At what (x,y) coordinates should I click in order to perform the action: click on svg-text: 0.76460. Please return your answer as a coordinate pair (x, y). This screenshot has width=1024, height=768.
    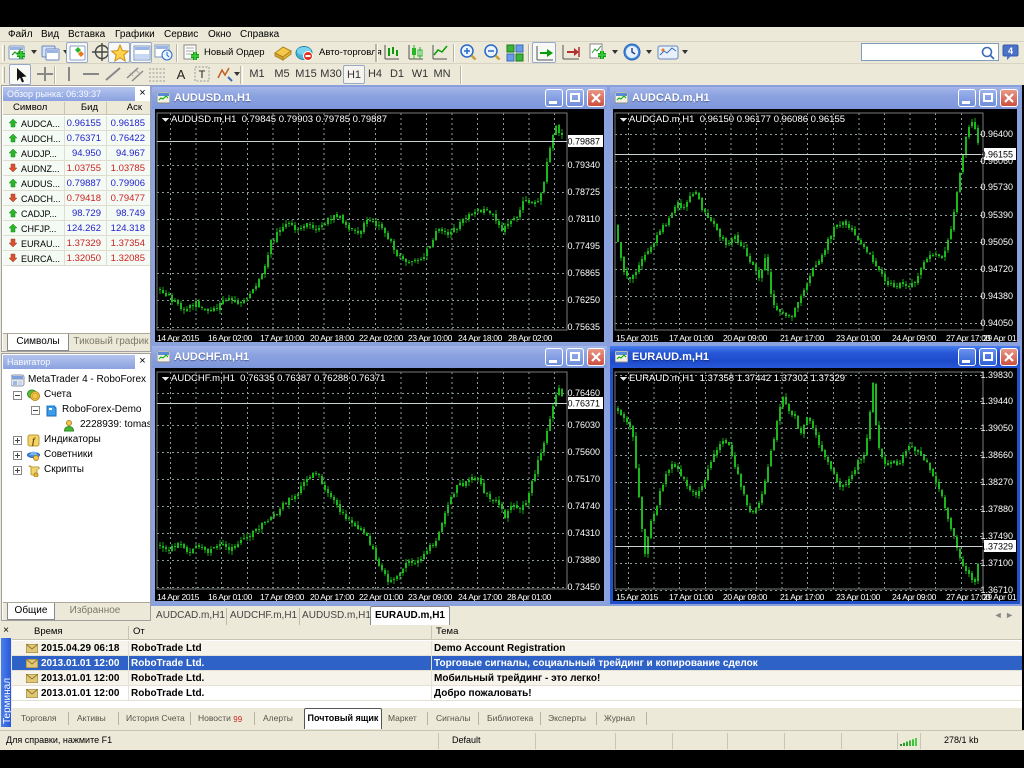
    Looking at the image, I should click on (583, 393).